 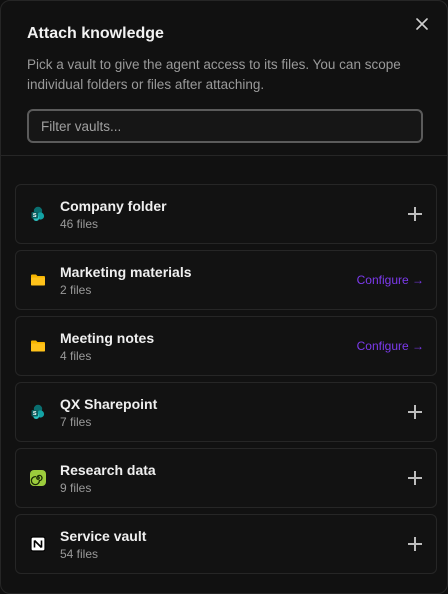 What do you see at coordinates (95, 33) in the screenshot?
I see `dialog-title: Attach knowledge` at bounding box center [95, 33].